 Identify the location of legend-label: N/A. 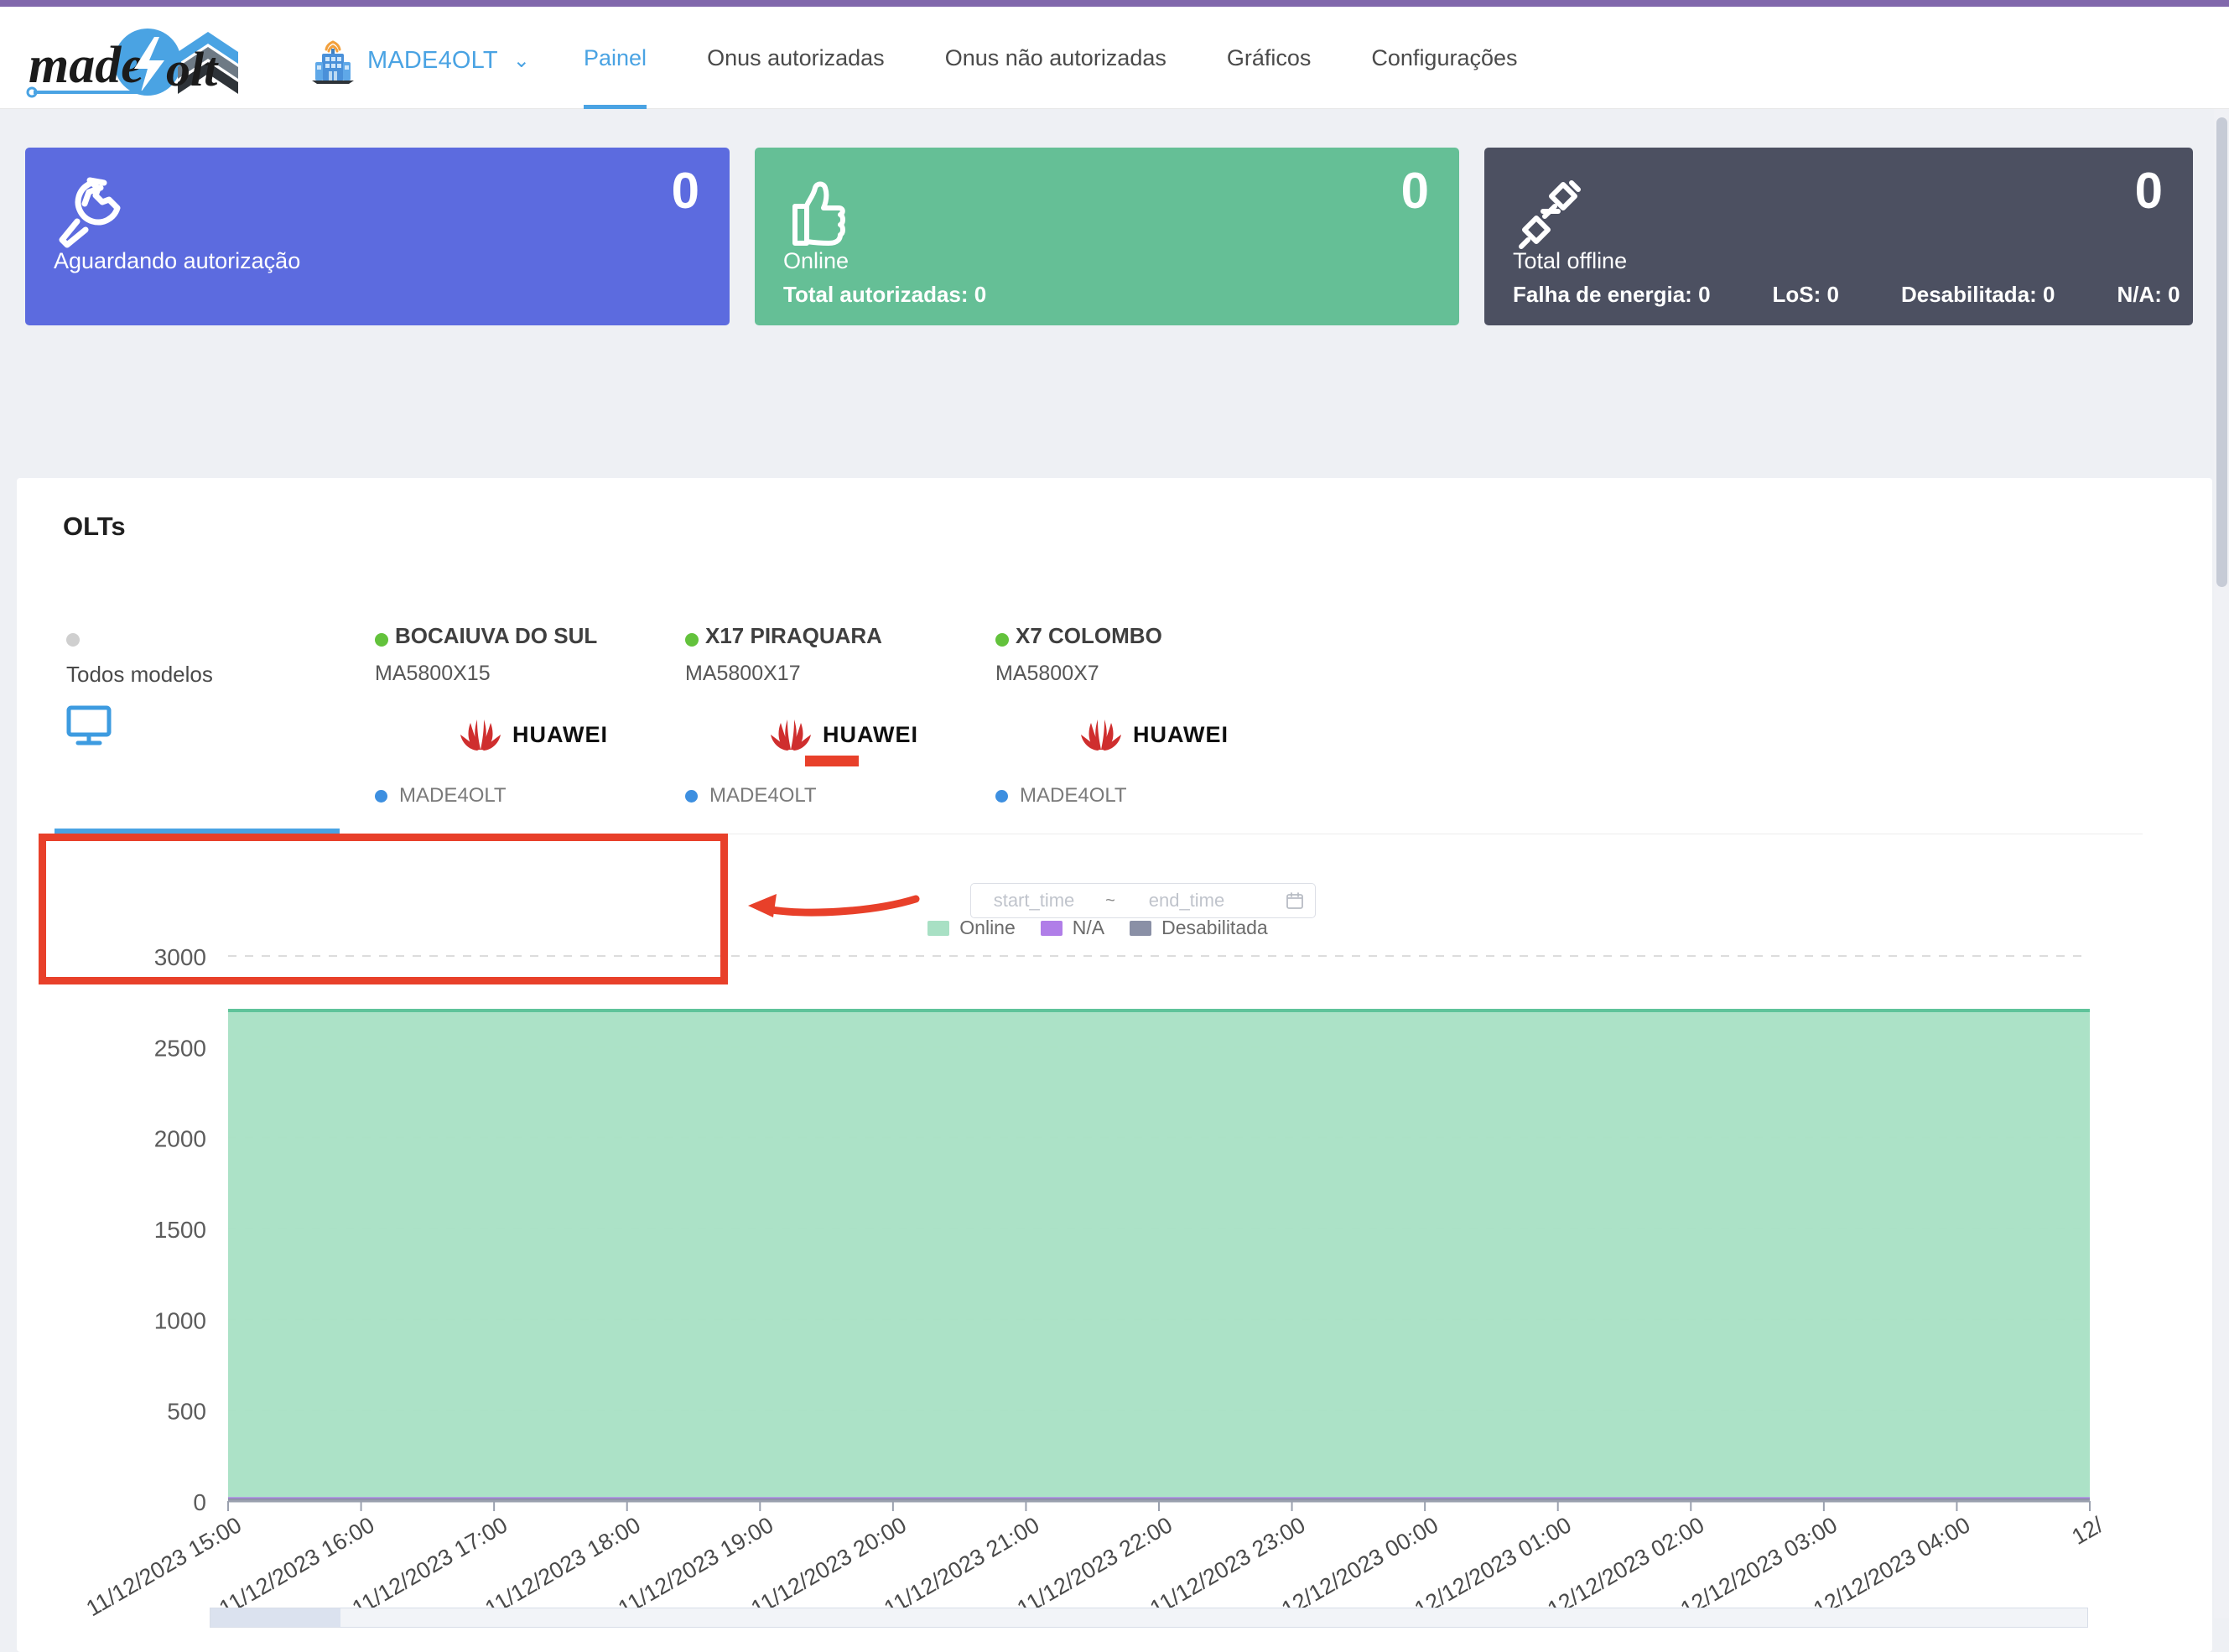
(1088, 927).